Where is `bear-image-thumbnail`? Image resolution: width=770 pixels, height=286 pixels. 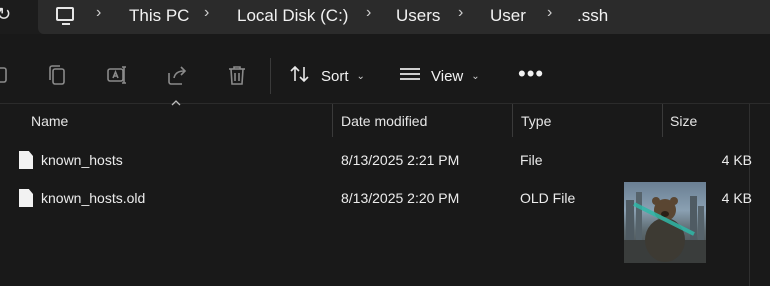
bear-image-thumbnail is located at coordinates (665, 222).